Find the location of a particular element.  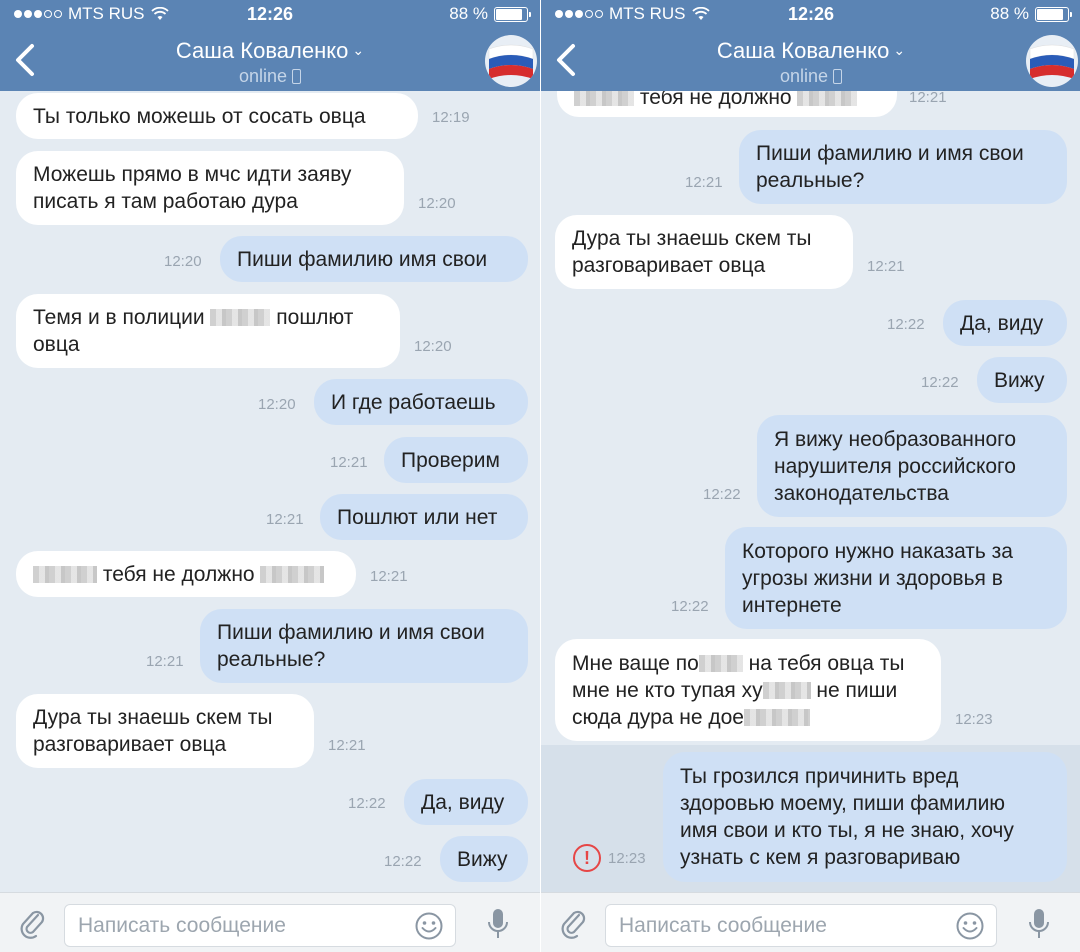

chevron-down-icon: ⌄ is located at coordinates (899, 50).